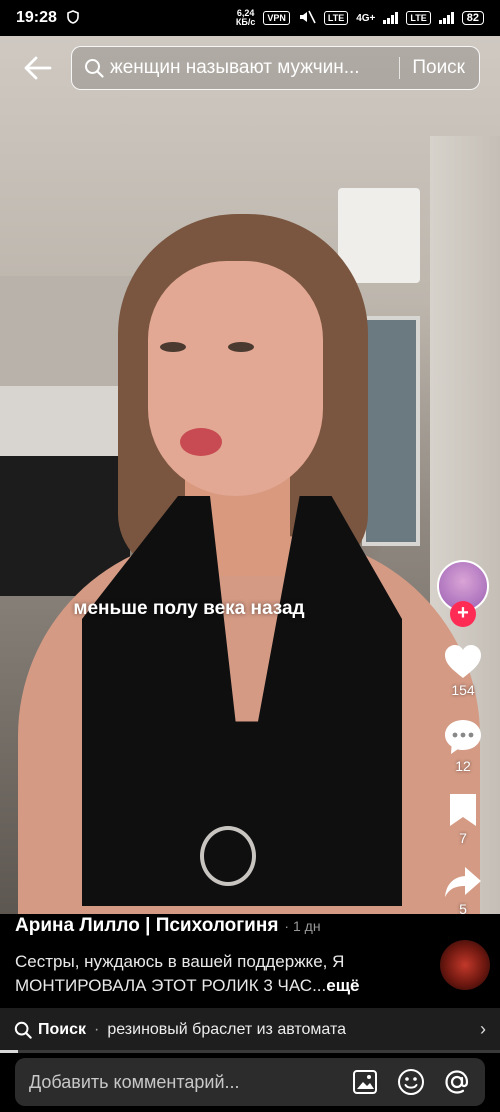 This screenshot has width=500, height=1112. What do you see at coordinates (391, 431) in the screenshot?
I see `video-scene-window` at bounding box center [391, 431].